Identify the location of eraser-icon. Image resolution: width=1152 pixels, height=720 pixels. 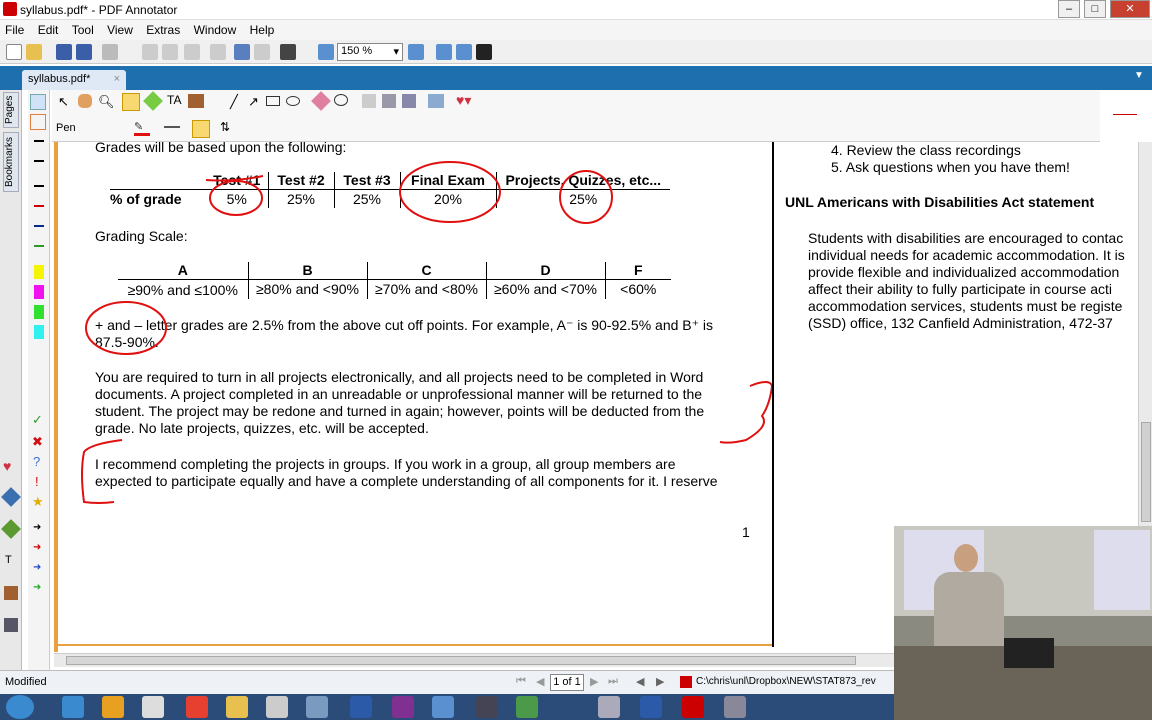
(321, 101).